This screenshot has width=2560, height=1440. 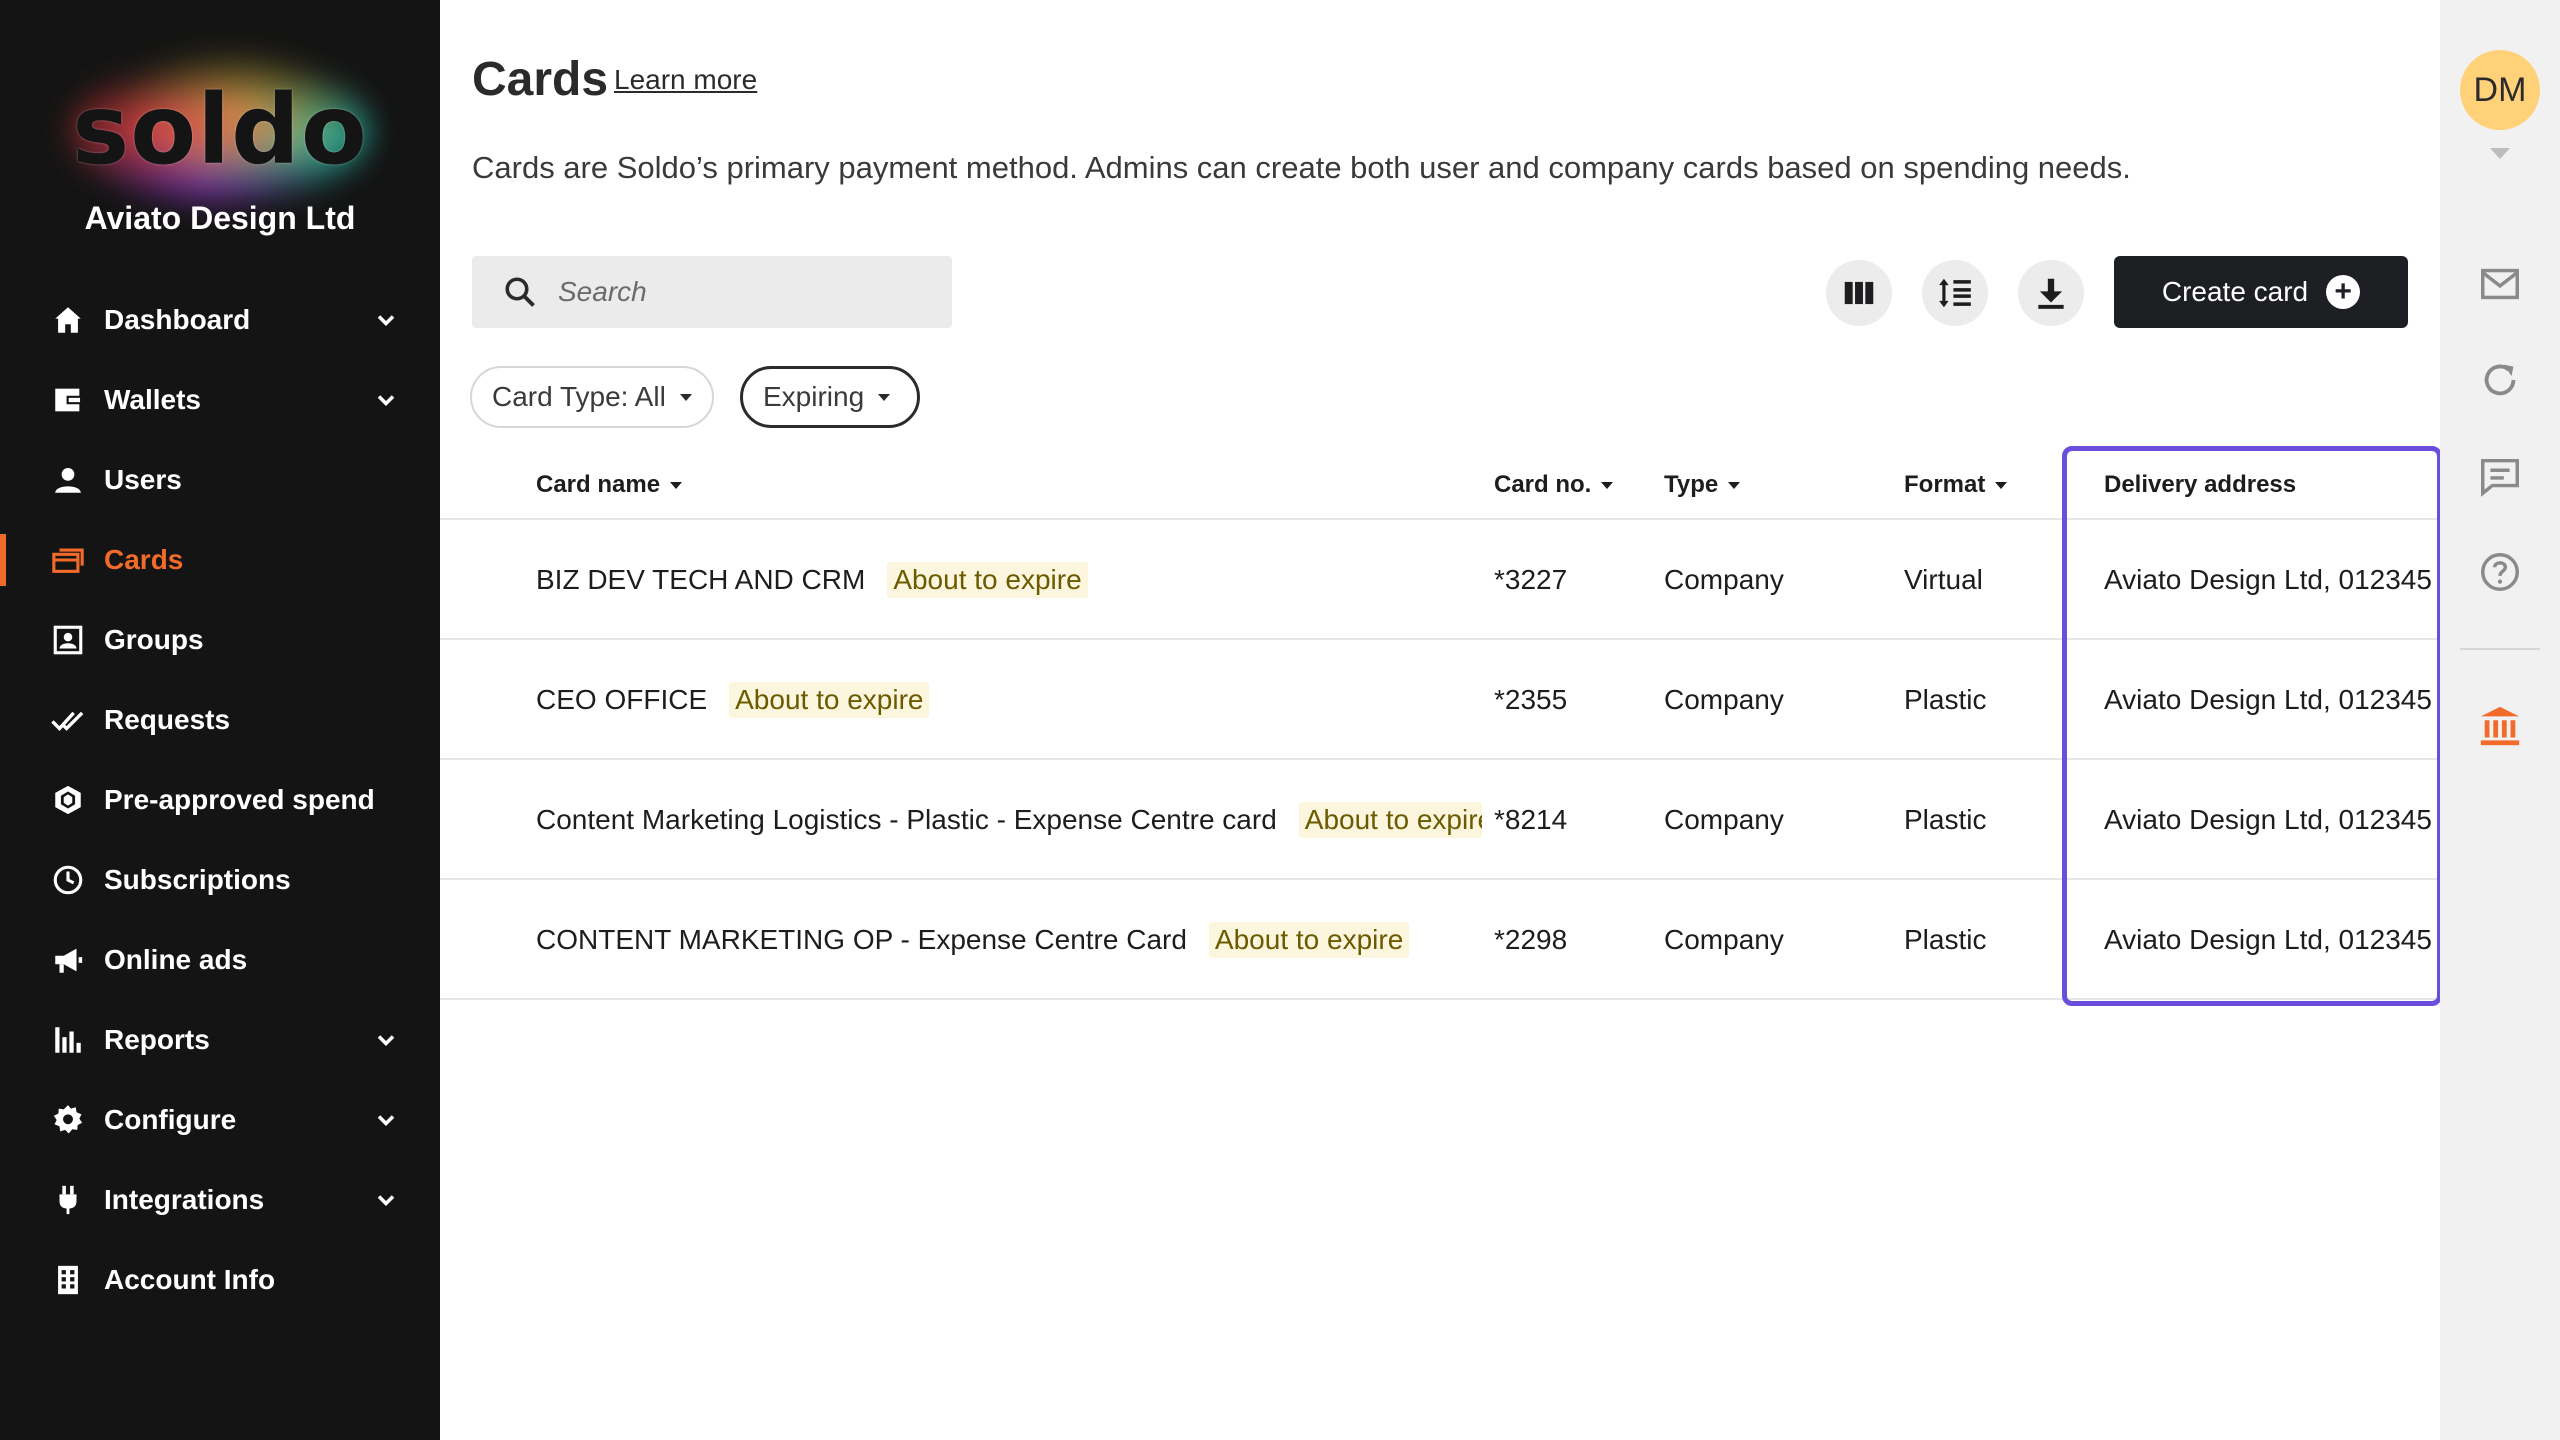 I want to click on column-header-card-name: Card name, so click(x=609, y=485).